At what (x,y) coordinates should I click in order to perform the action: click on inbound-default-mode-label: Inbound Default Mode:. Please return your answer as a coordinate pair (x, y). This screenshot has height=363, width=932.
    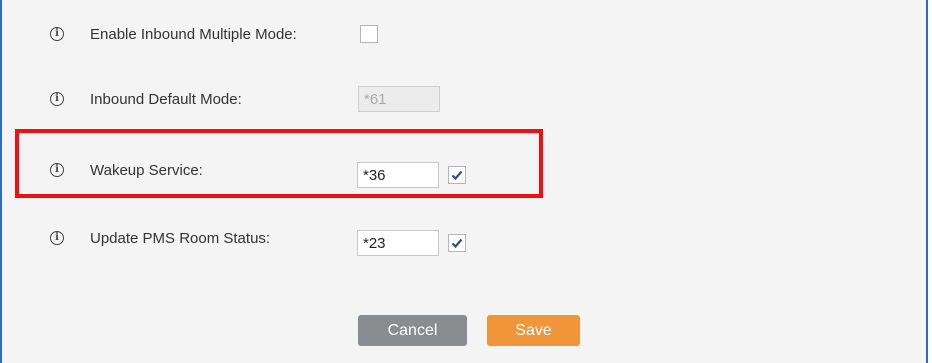
    Looking at the image, I should click on (166, 99).